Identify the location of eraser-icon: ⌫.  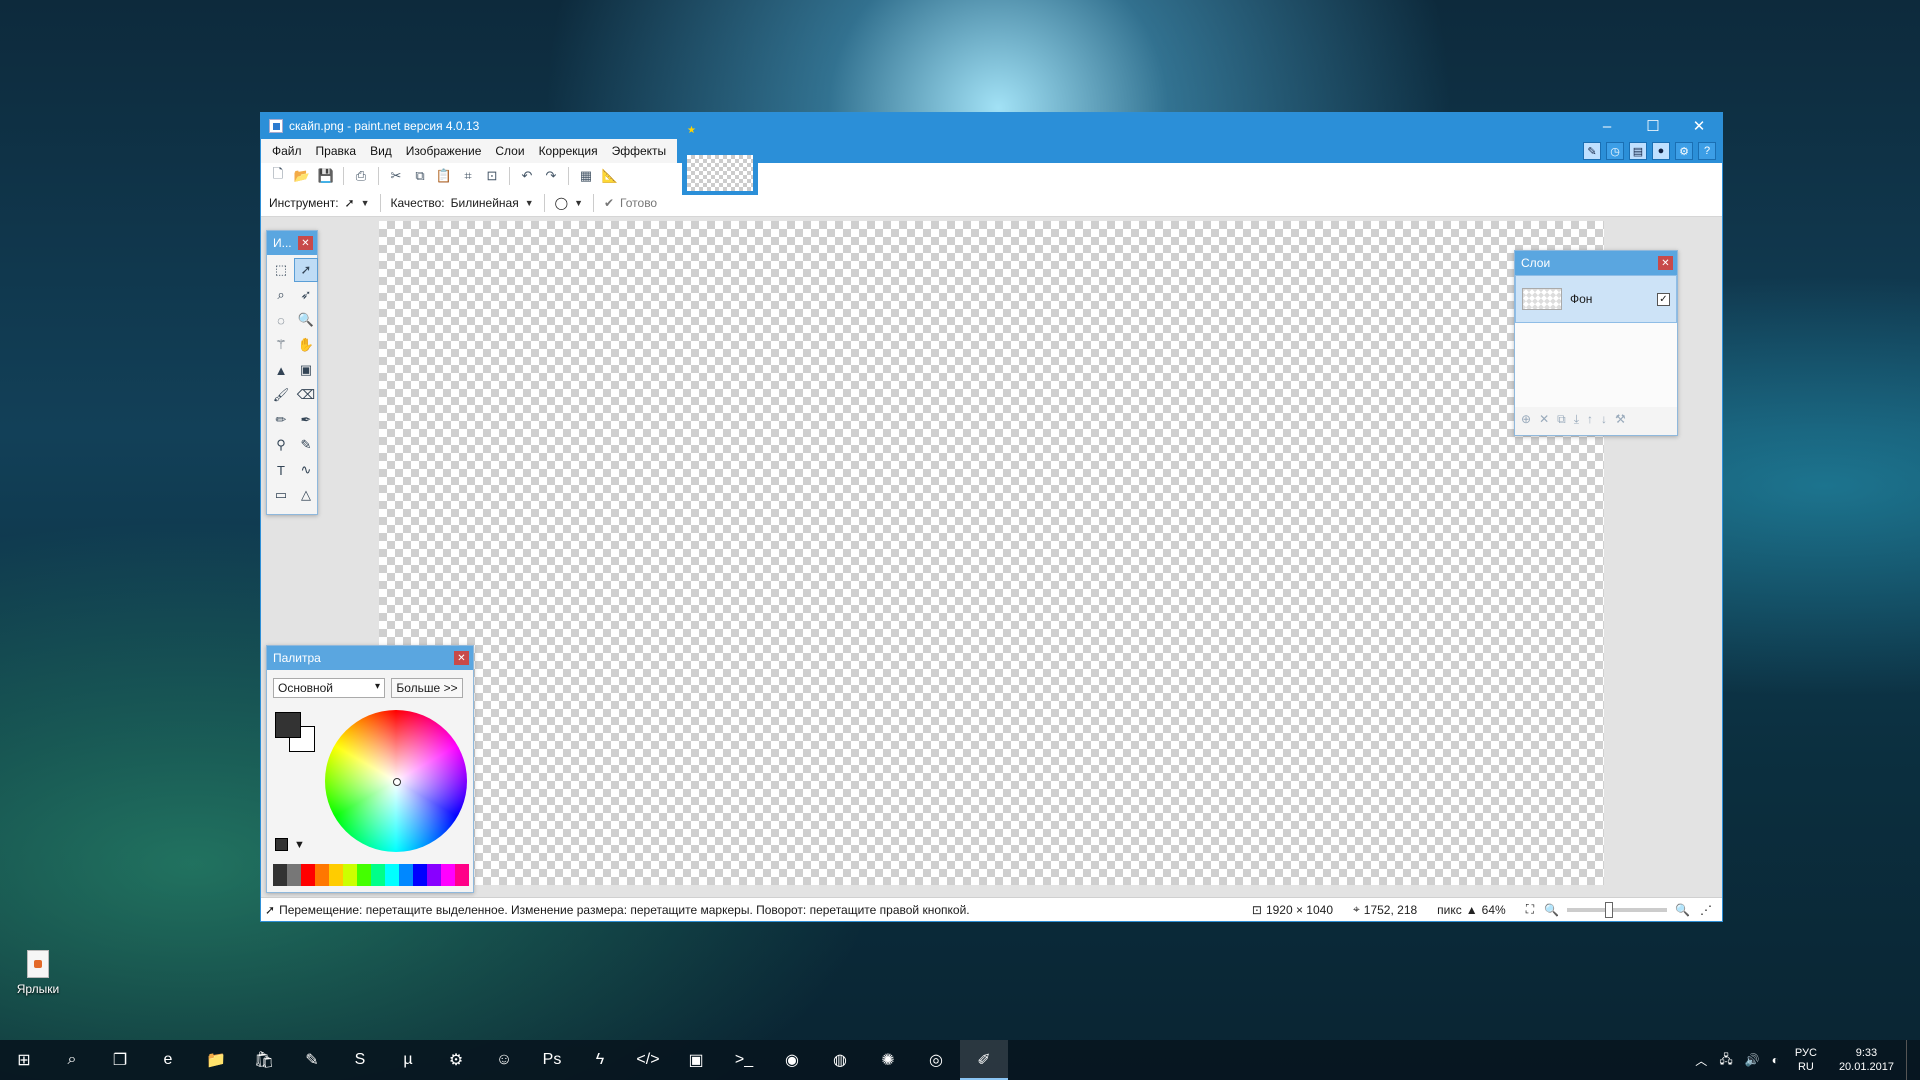
(306, 395).